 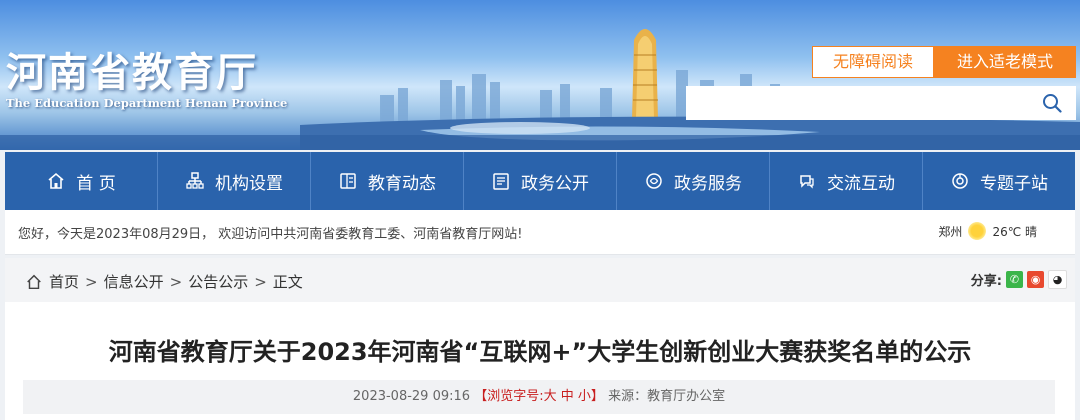 What do you see at coordinates (134, 281) in the screenshot?
I see `breadcrumb-info-public: 信息公开` at bounding box center [134, 281].